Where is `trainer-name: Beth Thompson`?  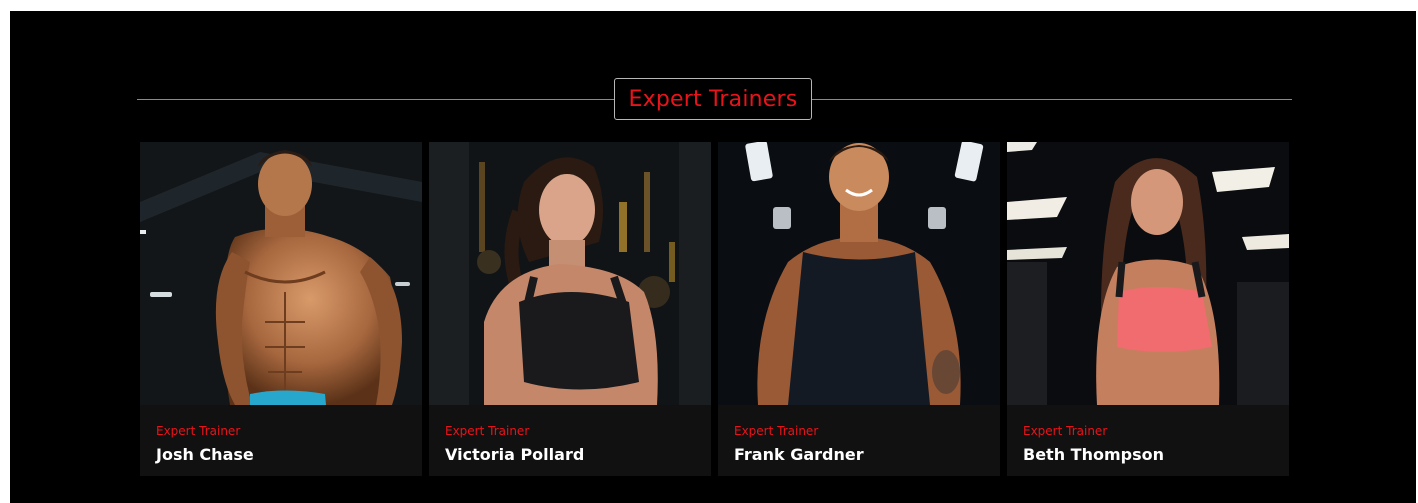 trainer-name: Beth Thompson is located at coordinates (1093, 454).